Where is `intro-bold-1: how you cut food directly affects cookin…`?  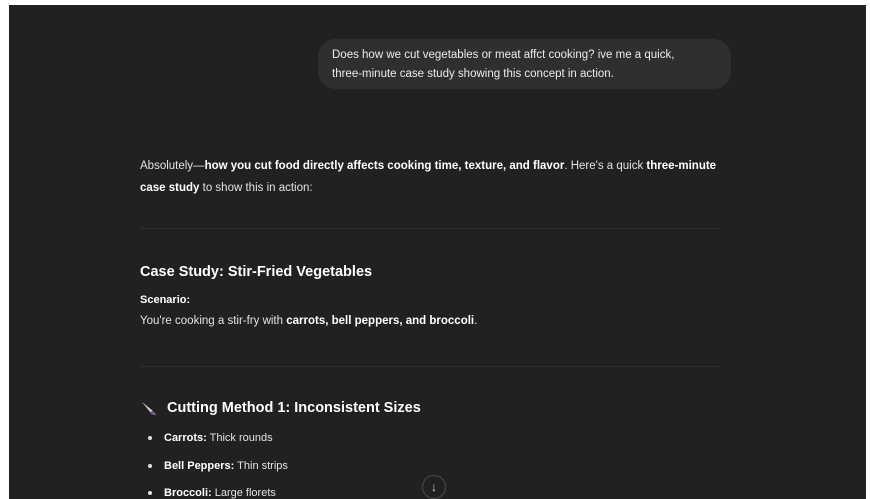
intro-bold-1: how you cut food directly affects cookin… is located at coordinates (384, 166).